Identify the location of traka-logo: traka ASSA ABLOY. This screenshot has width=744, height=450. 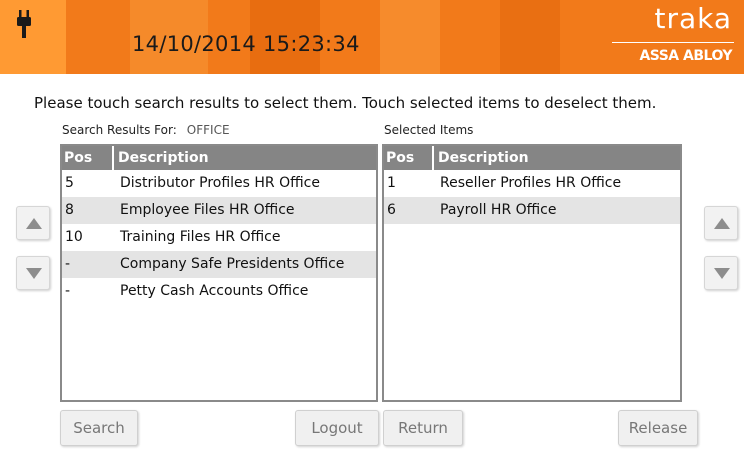
(669, 35).